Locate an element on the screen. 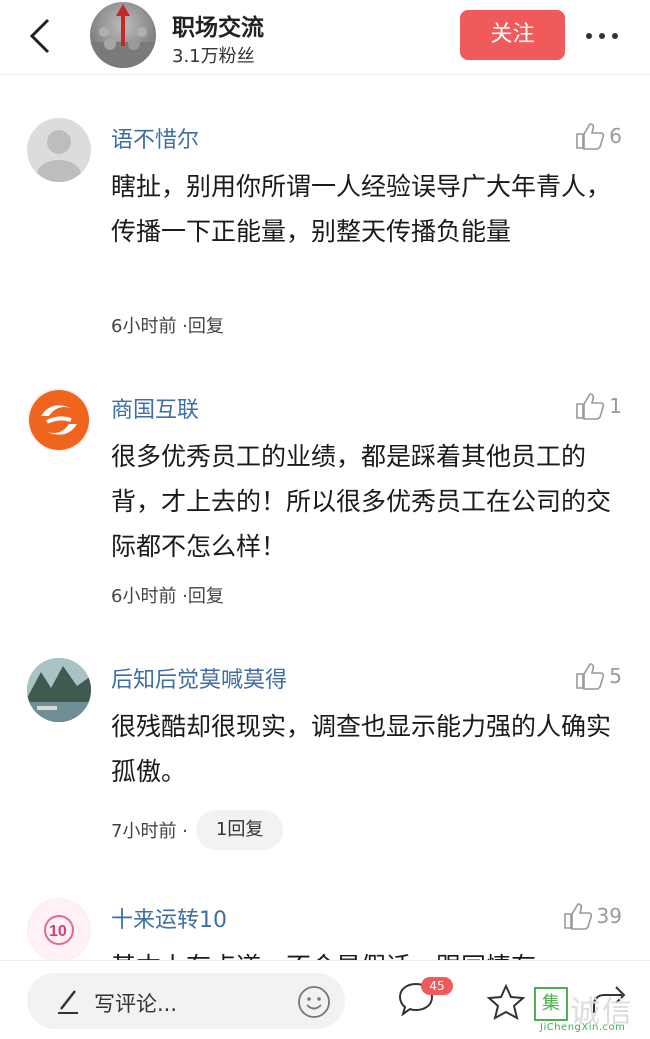  avatar: 10 is located at coordinates (59, 929).